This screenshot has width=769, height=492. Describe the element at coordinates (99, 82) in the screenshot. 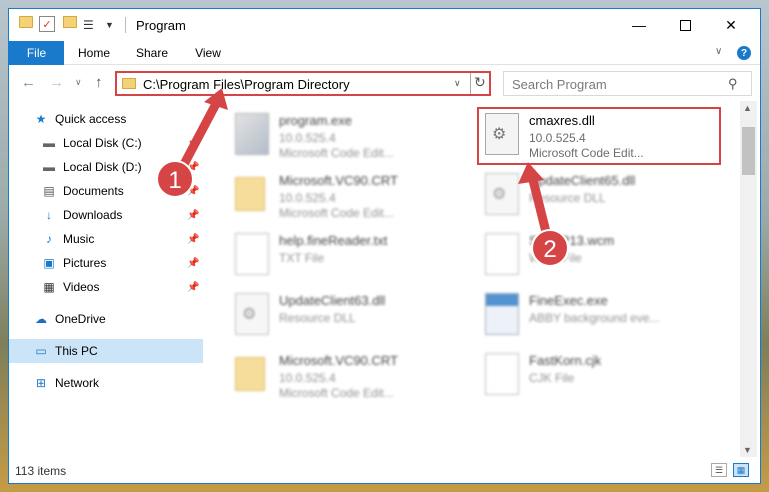

I see `up-arrow-icon: ↑` at that location.